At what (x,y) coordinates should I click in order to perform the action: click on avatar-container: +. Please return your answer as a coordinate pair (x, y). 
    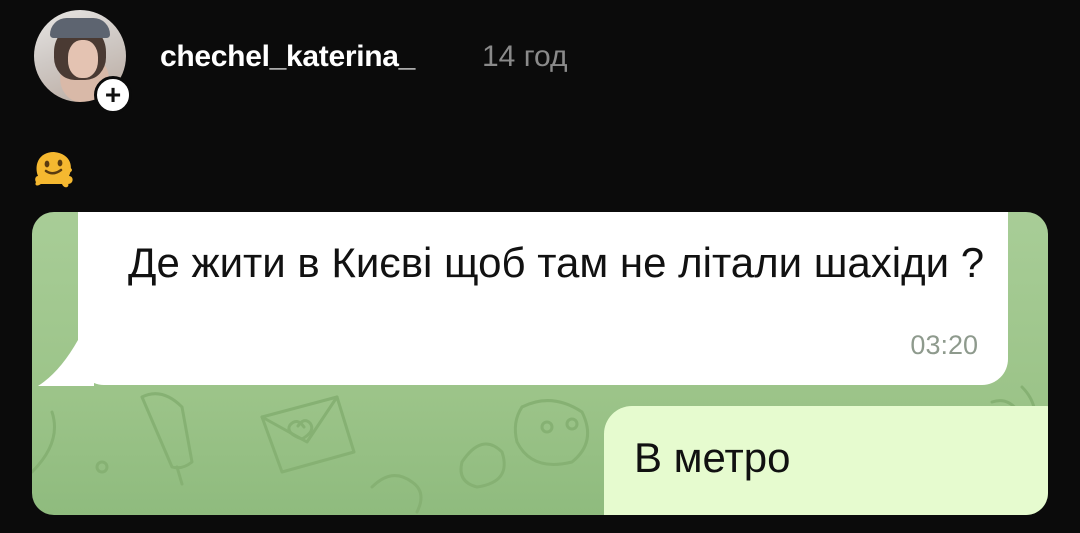
    Looking at the image, I should click on (83, 62).